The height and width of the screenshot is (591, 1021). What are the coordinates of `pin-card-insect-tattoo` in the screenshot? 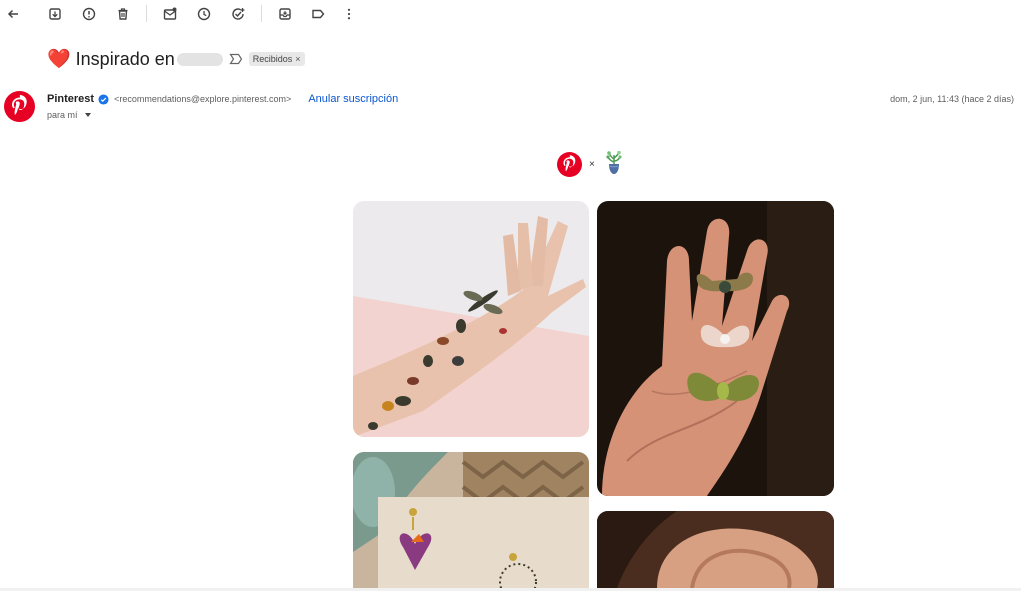 It's located at (471, 319).